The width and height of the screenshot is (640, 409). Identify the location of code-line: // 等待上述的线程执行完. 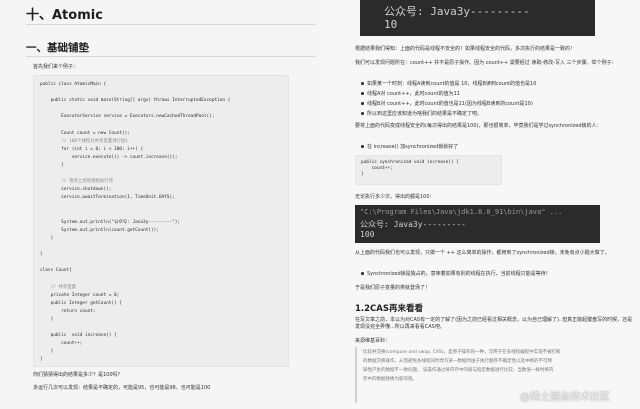
(76, 182).